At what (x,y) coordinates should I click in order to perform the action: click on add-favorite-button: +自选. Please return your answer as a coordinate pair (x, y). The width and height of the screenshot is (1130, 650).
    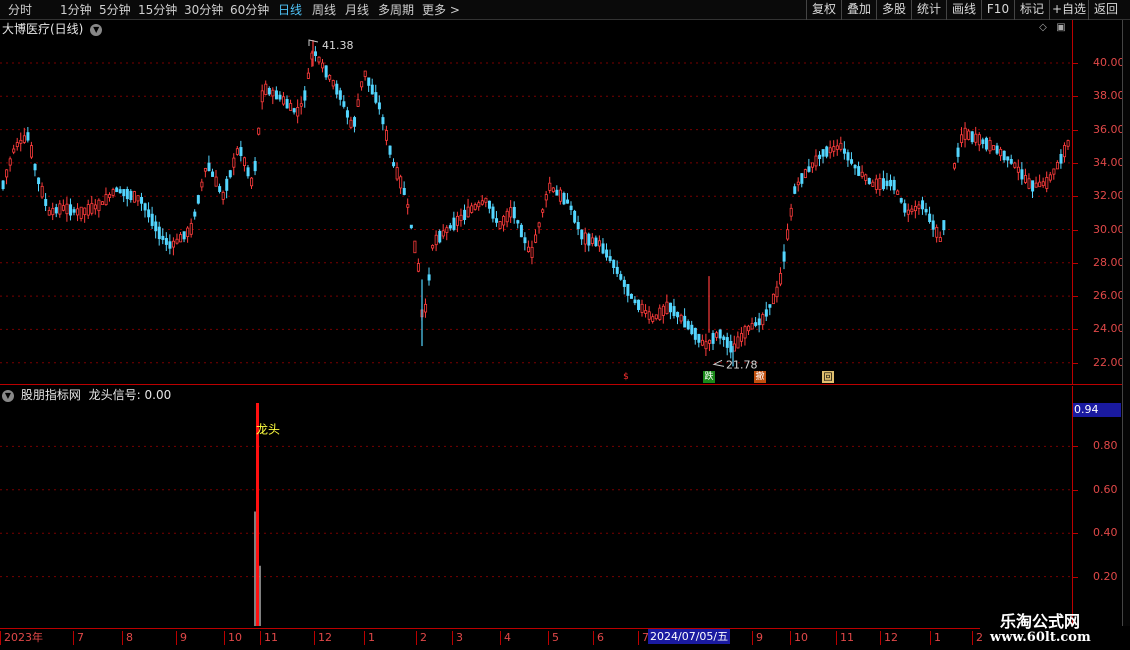
    Looking at the image, I should click on (1068, 10).